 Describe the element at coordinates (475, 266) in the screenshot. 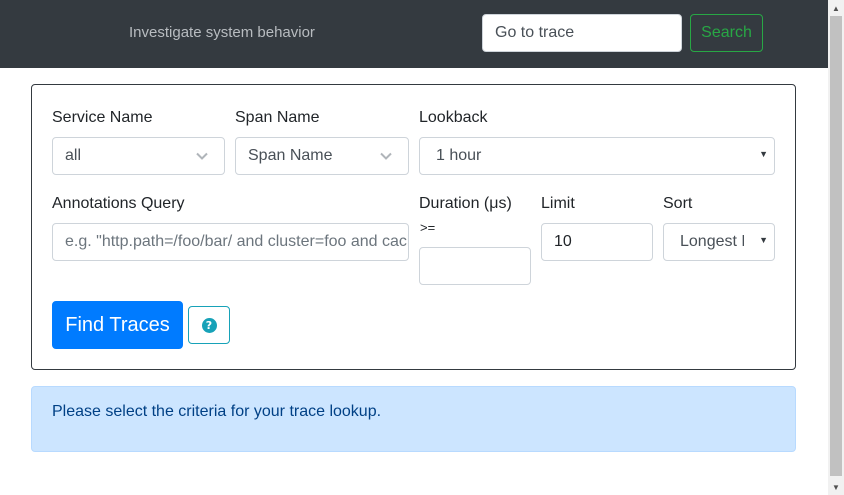

I see `duration-input` at that location.